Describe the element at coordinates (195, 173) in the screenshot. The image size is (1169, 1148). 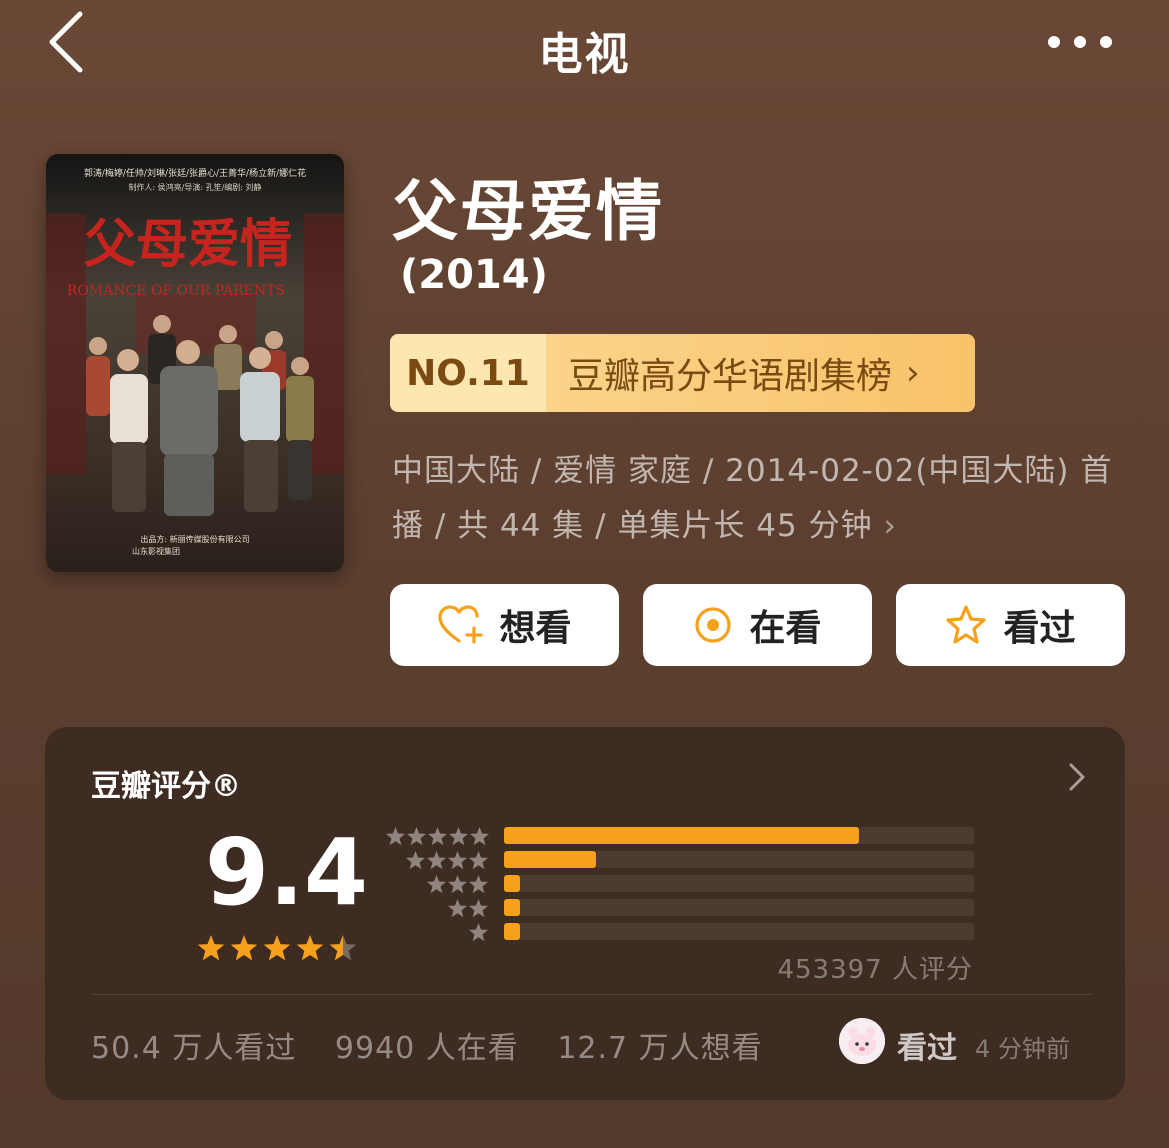
I see `poster-cast: 郭涛/梅婷/任帅/刘琳/张廷/张爵心/王菁华/杨立新/娜仁花` at that location.